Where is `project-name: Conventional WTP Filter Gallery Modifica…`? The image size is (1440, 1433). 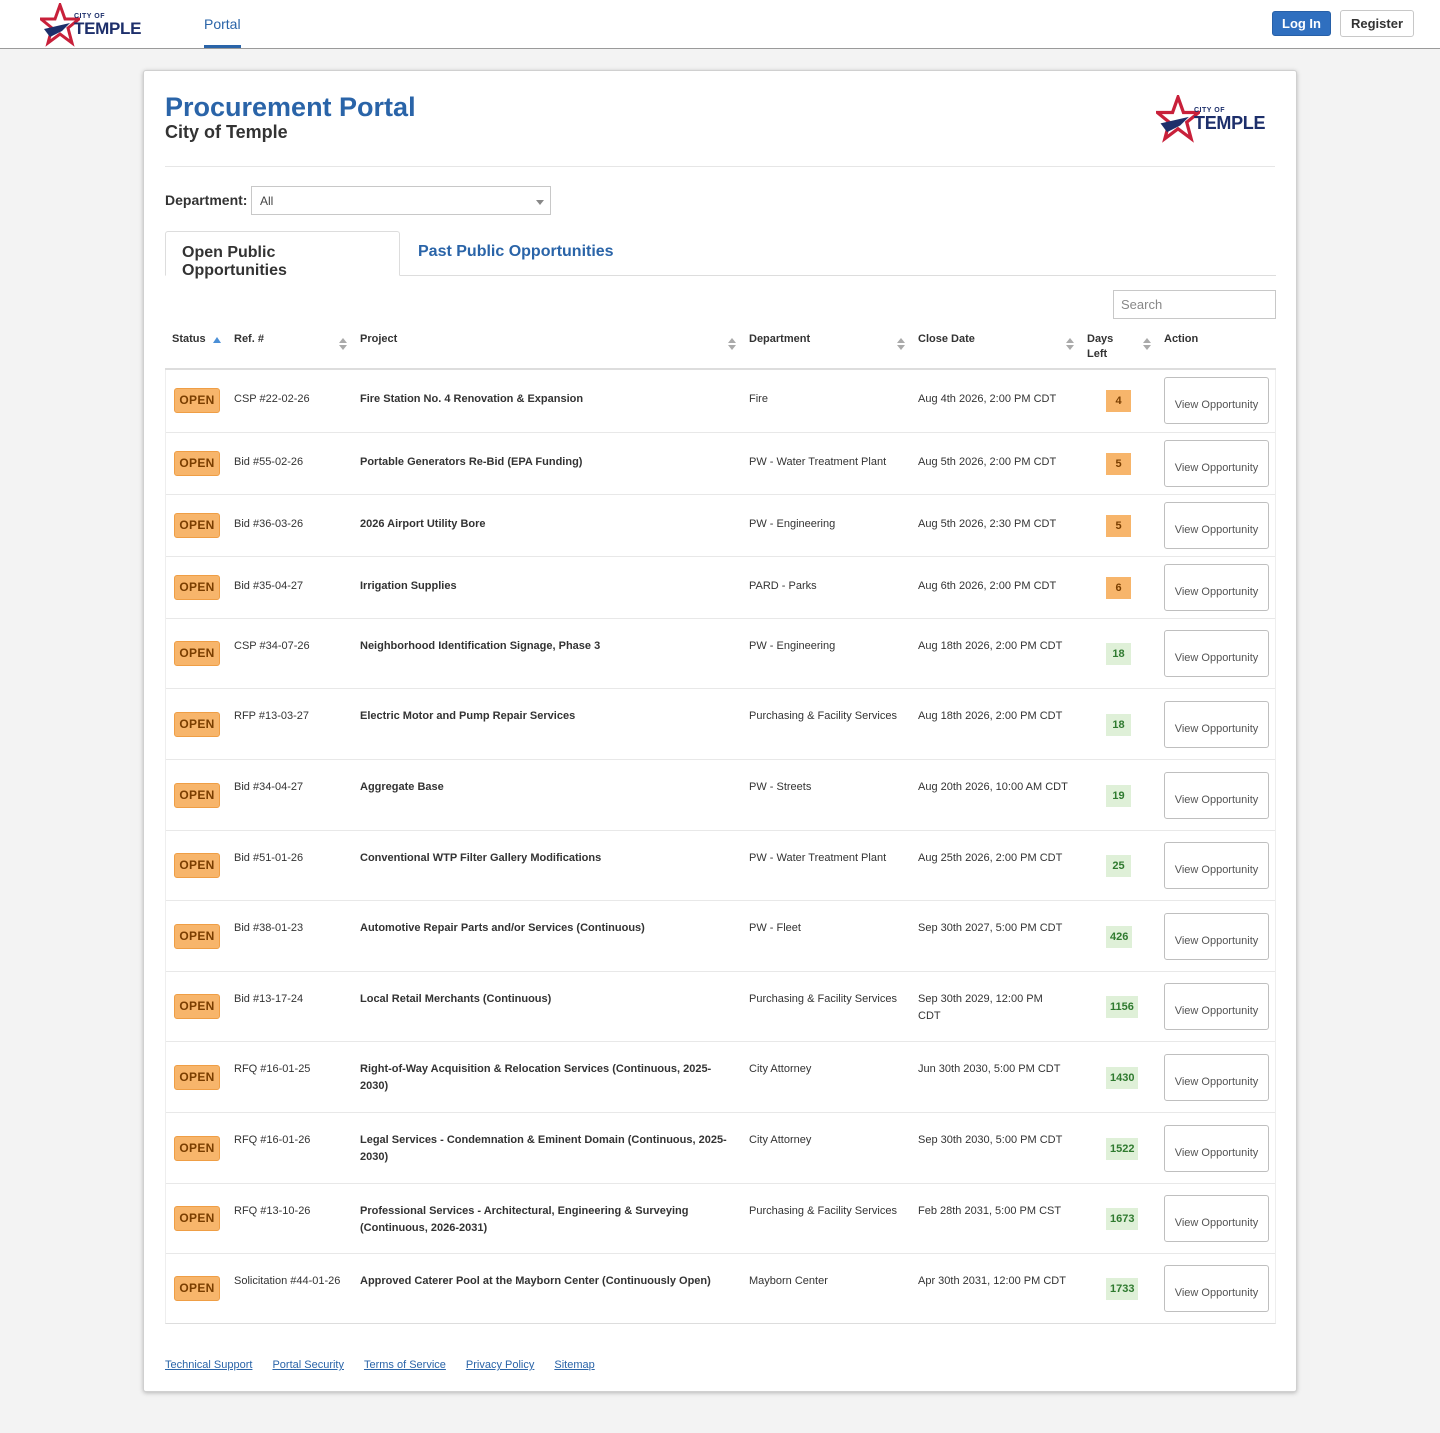 project-name: Conventional WTP Filter Gallery Modifica… is located at coordinates (481, 858).